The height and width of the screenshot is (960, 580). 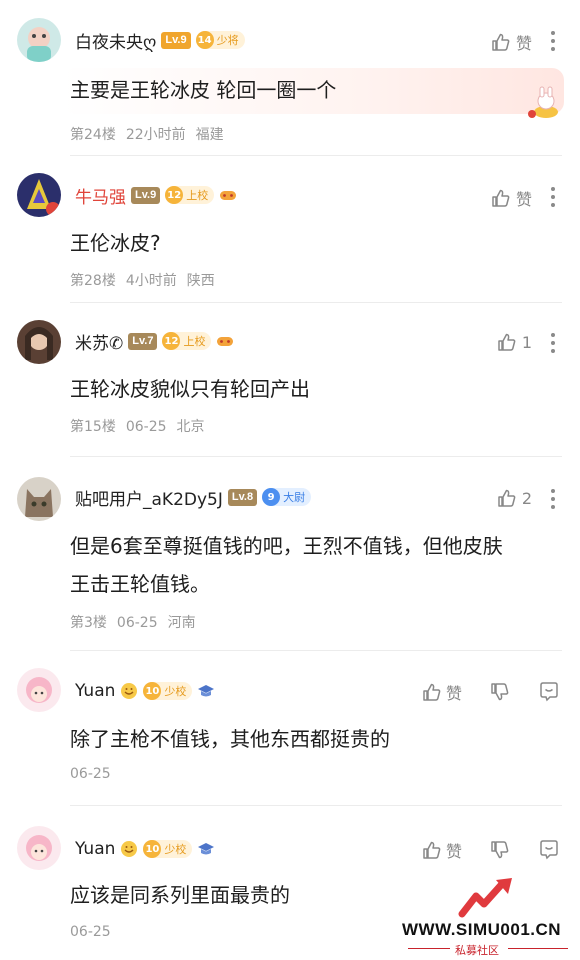 I want to click on comment-text: 王伦冰皮?, so click(x=115, y=243).